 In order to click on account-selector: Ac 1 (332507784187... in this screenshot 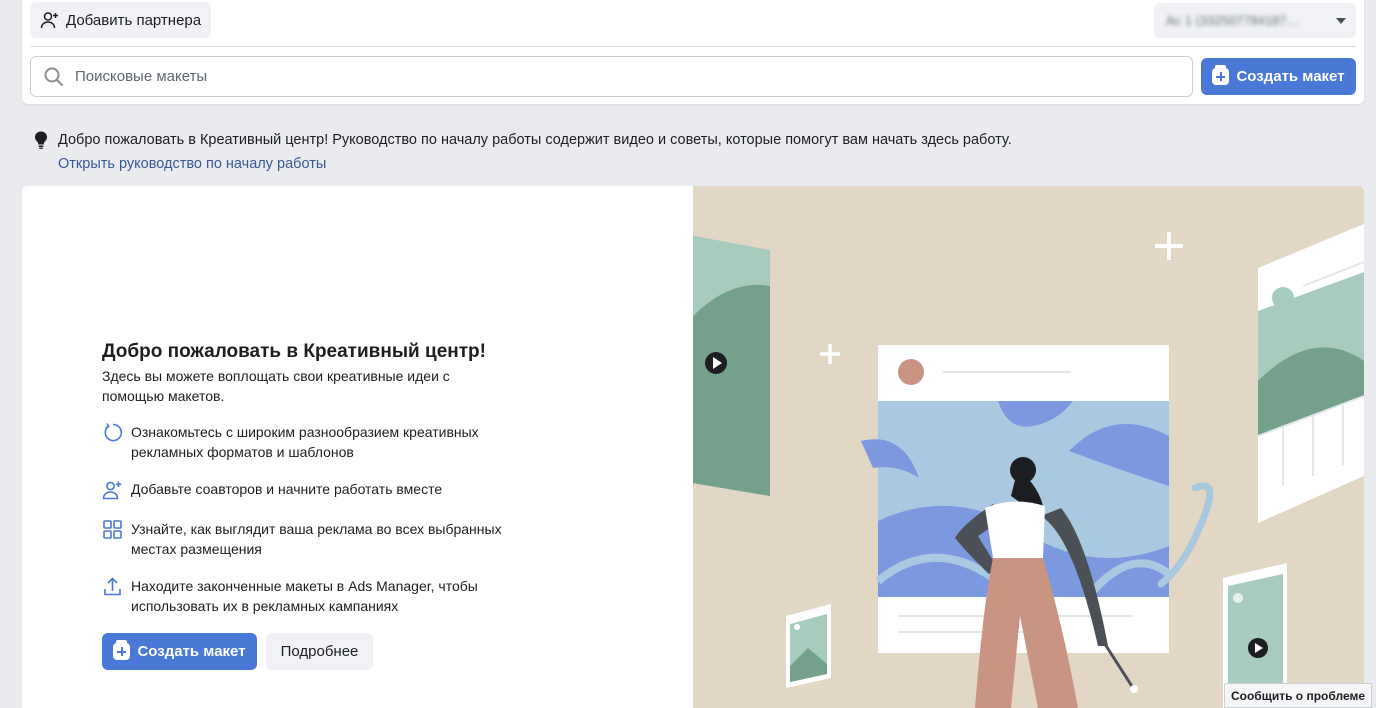, I will do `click(1255, 20)`.